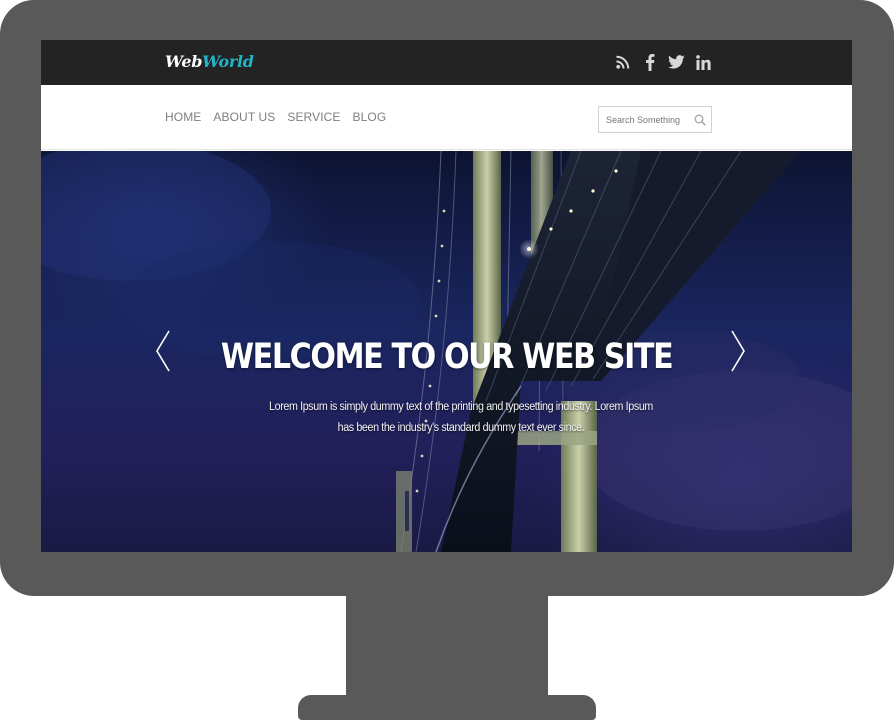  I want to click on logo-part-world: World, so click(228, 61).